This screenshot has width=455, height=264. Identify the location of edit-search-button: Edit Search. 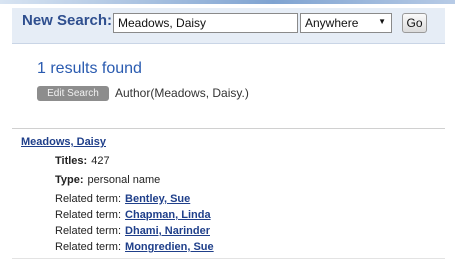
(73, 93).